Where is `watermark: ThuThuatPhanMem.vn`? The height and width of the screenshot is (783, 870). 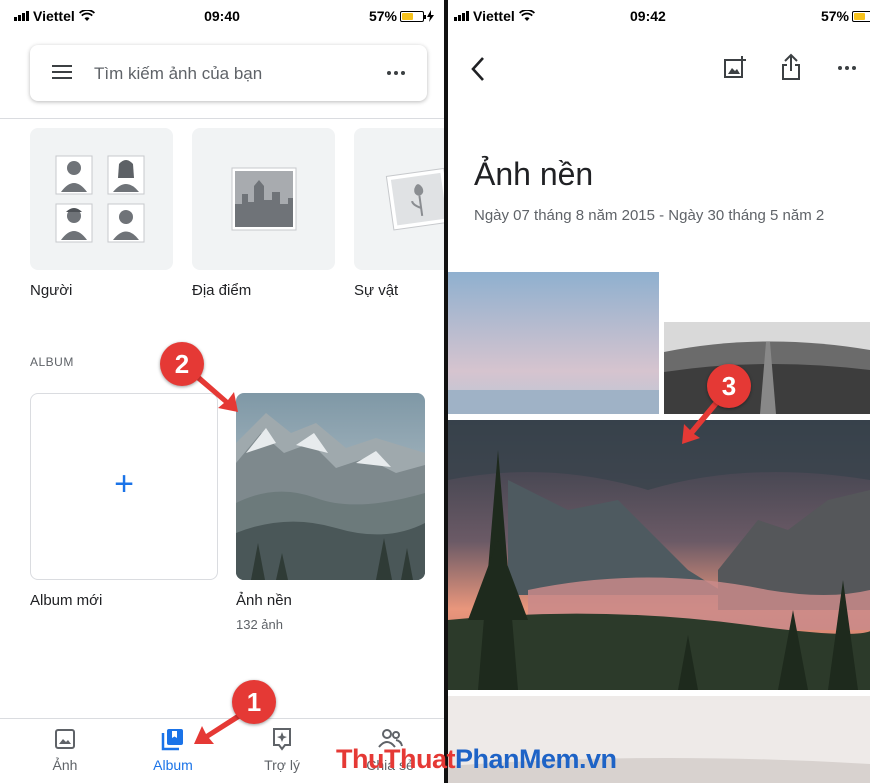
watermark: ThuThuatPhanMem.vn is located at coordinates (476, 759).